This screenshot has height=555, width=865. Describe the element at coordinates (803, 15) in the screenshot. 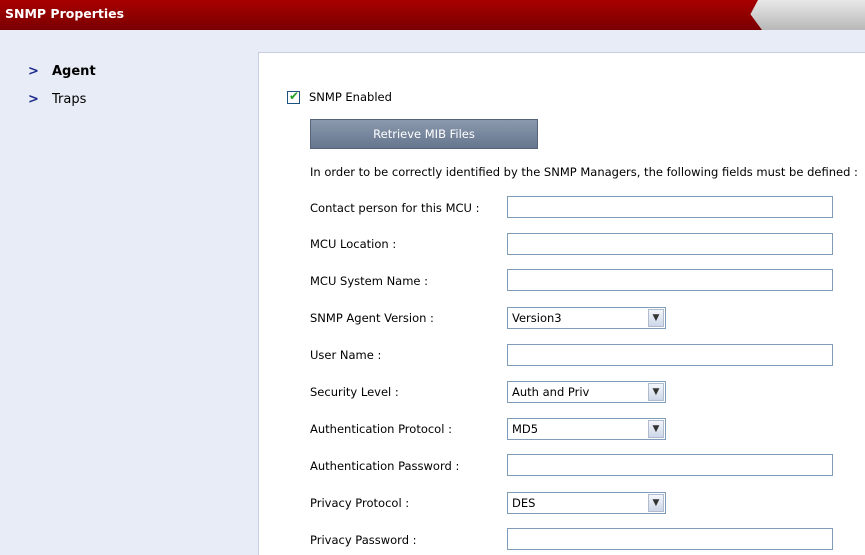

I see `title-bar-tab` at that location.